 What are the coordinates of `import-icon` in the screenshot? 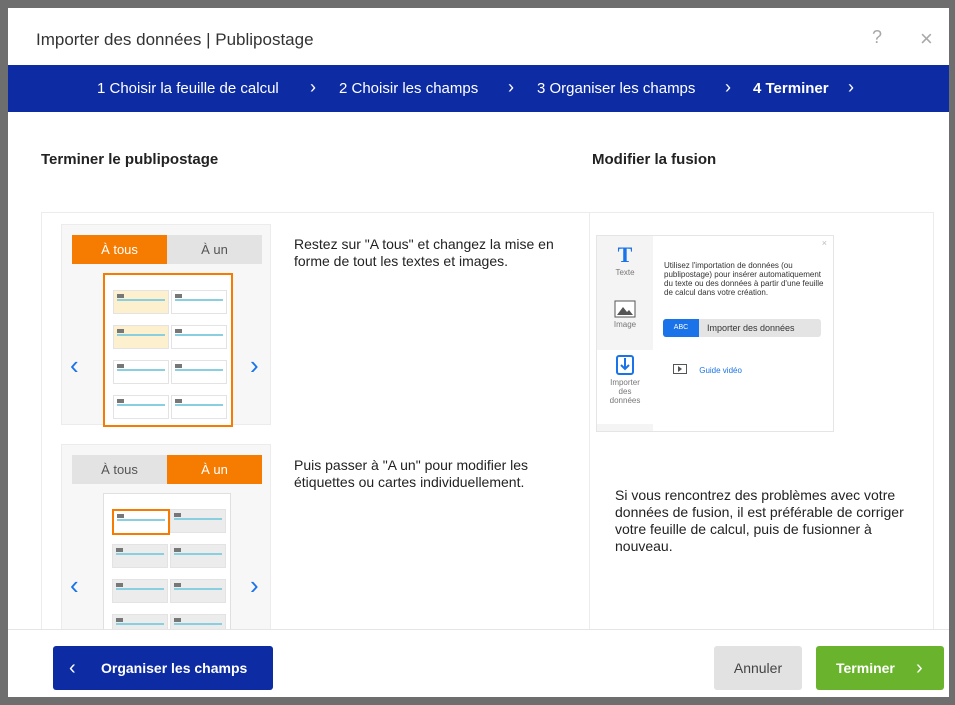 It's located at (625, 365).